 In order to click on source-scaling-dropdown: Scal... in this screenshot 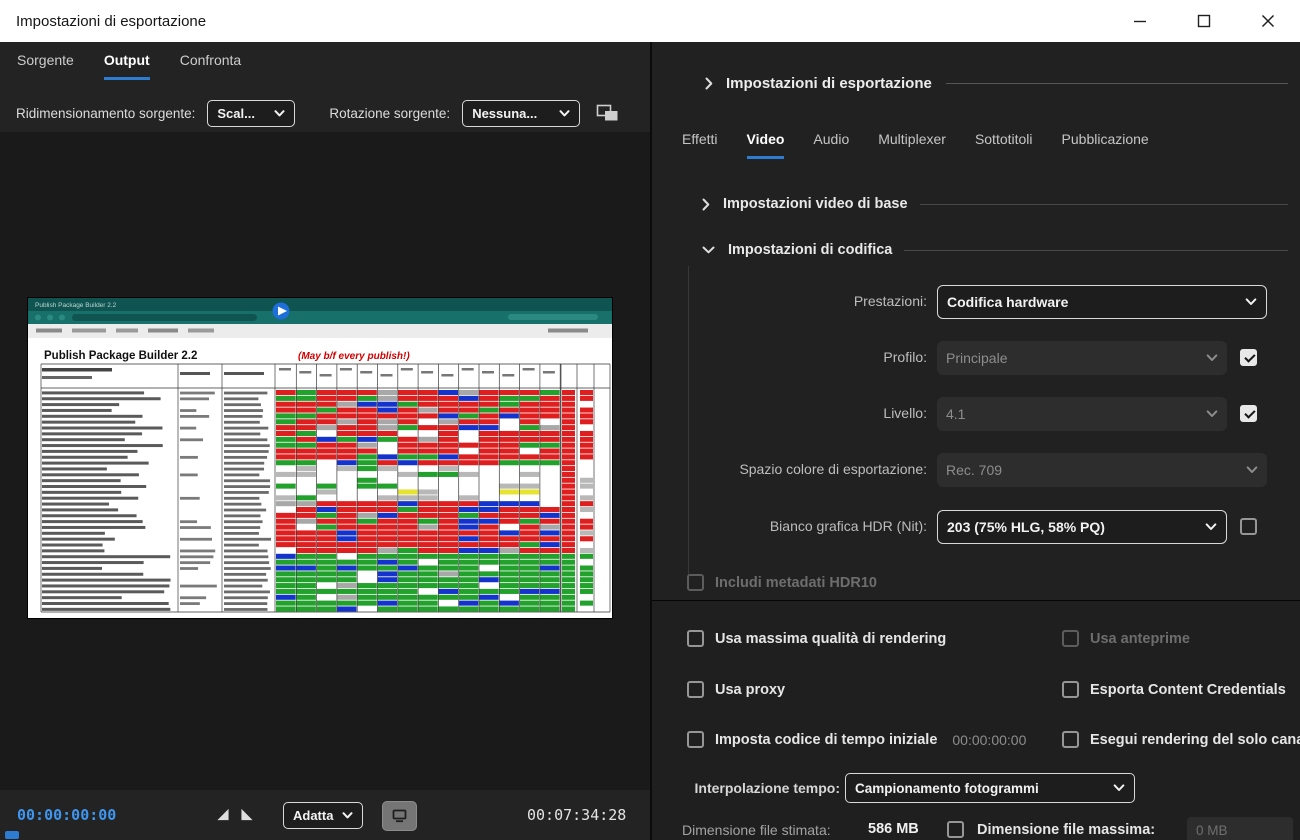, I will do `click(251, 113)`.